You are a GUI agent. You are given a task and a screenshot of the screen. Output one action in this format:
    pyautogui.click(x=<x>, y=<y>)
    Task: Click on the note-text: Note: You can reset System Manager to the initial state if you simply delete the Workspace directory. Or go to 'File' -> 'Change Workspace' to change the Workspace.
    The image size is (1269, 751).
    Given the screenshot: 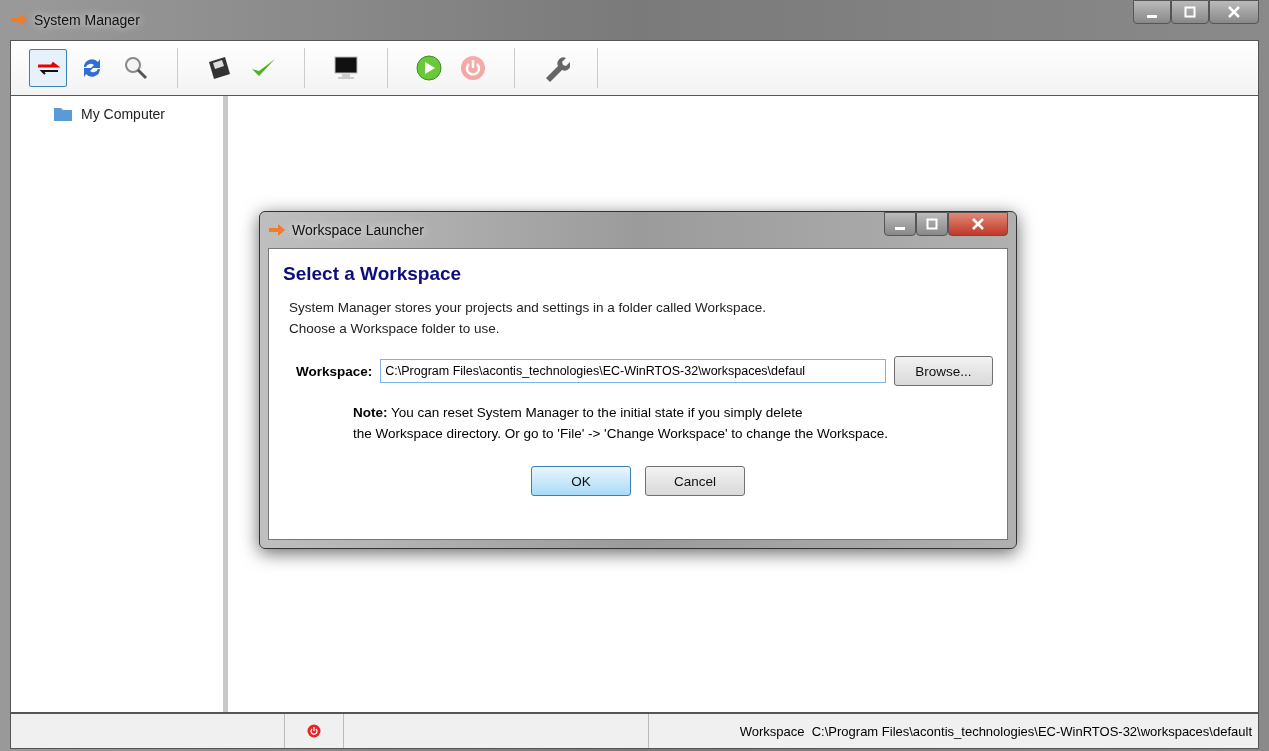 What is the action you would take?
    pyautogui.click(x=620, y=423)
    